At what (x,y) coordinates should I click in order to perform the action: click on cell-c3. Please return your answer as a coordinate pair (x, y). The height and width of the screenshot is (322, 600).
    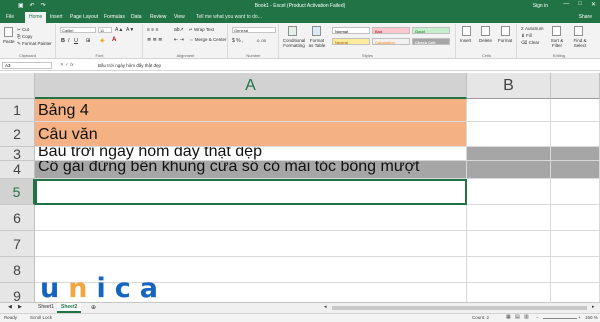
    Looking at the image, I should click on (575, 154).